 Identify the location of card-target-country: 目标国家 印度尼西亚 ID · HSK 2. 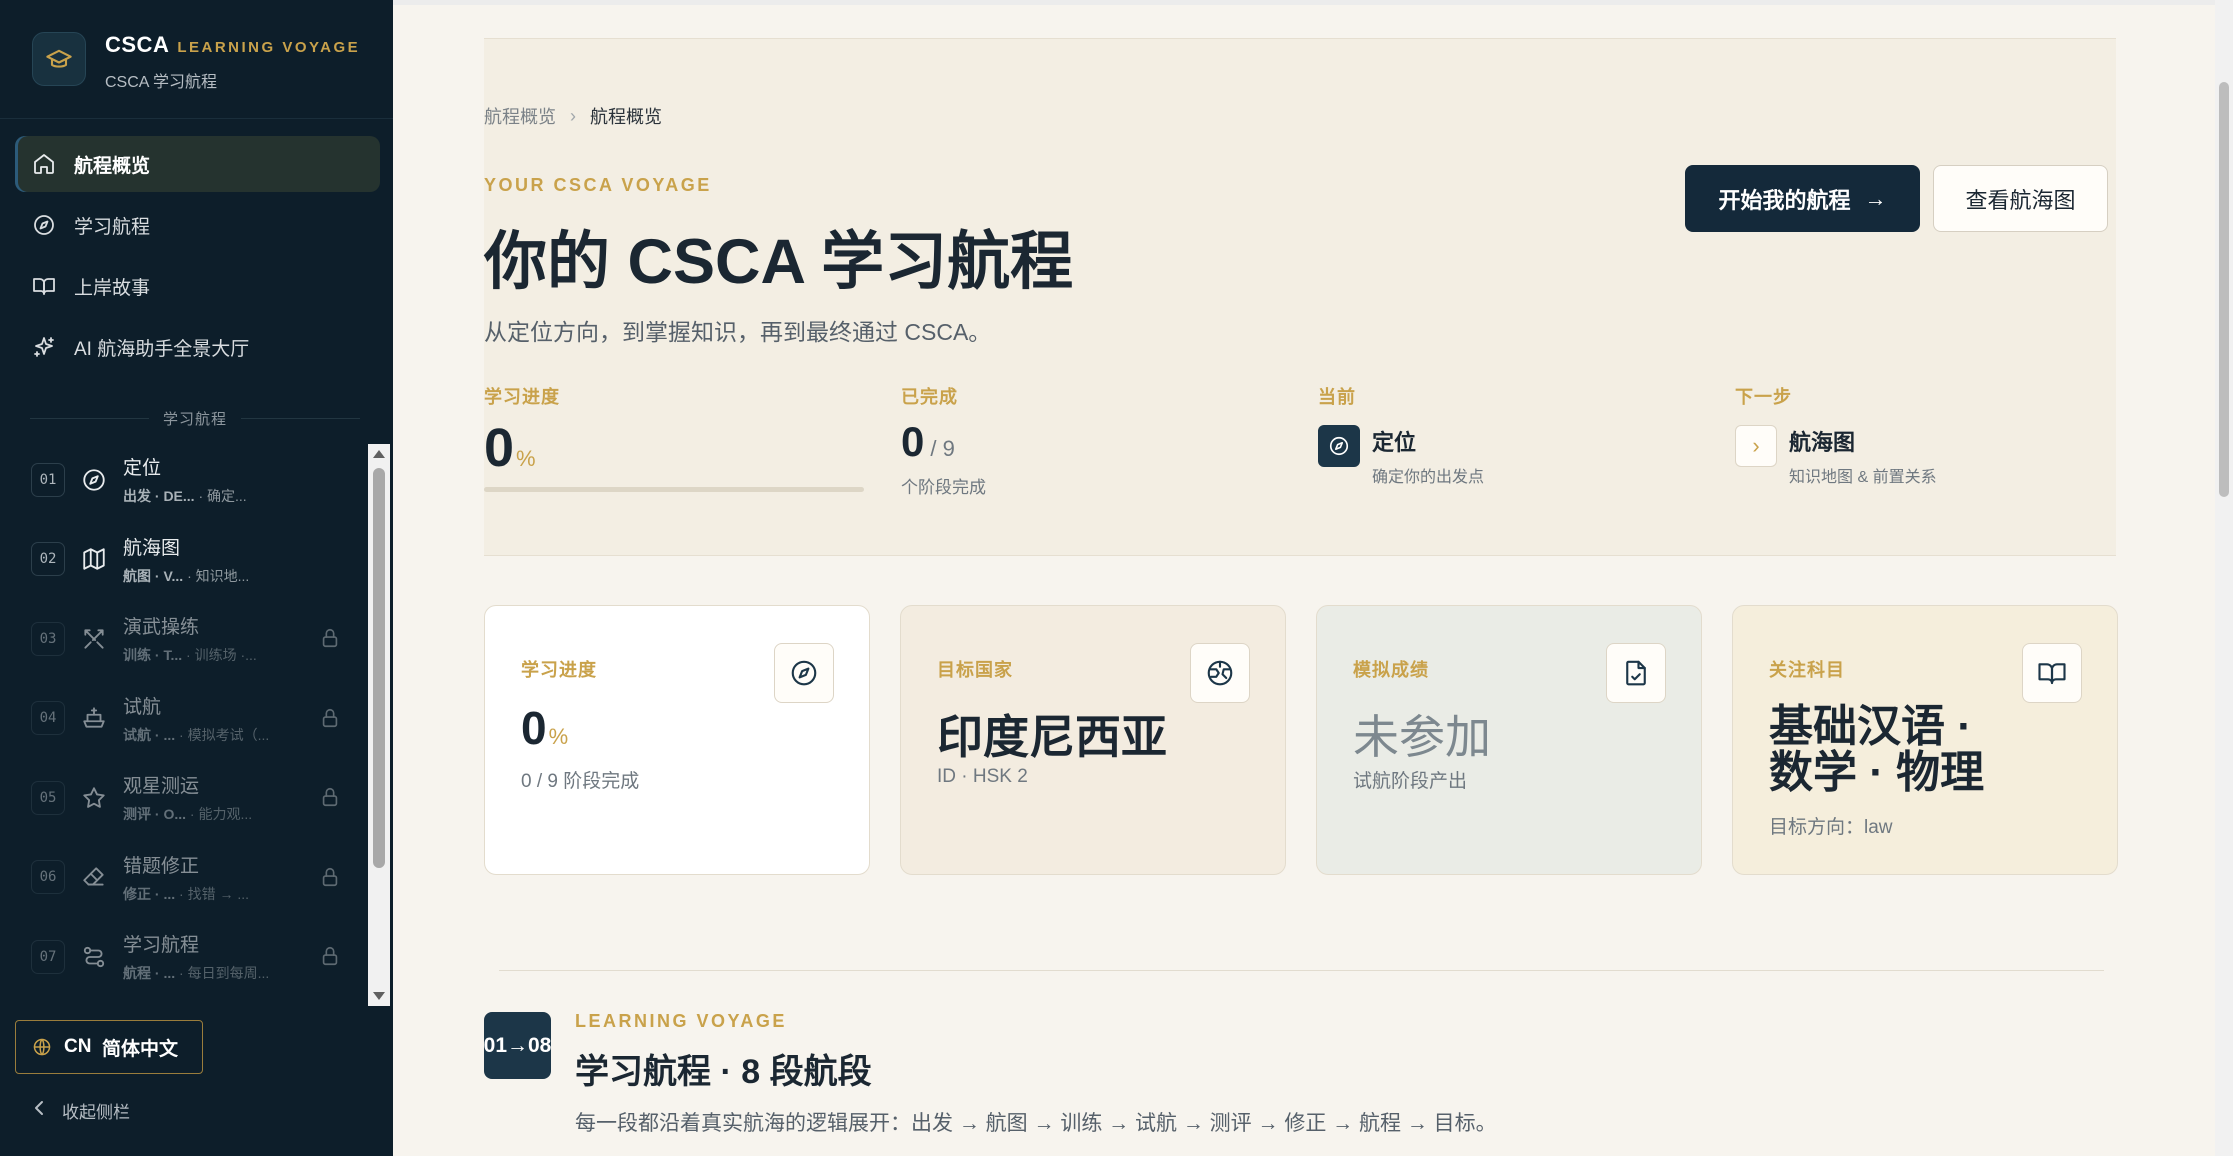
(1093, 740).